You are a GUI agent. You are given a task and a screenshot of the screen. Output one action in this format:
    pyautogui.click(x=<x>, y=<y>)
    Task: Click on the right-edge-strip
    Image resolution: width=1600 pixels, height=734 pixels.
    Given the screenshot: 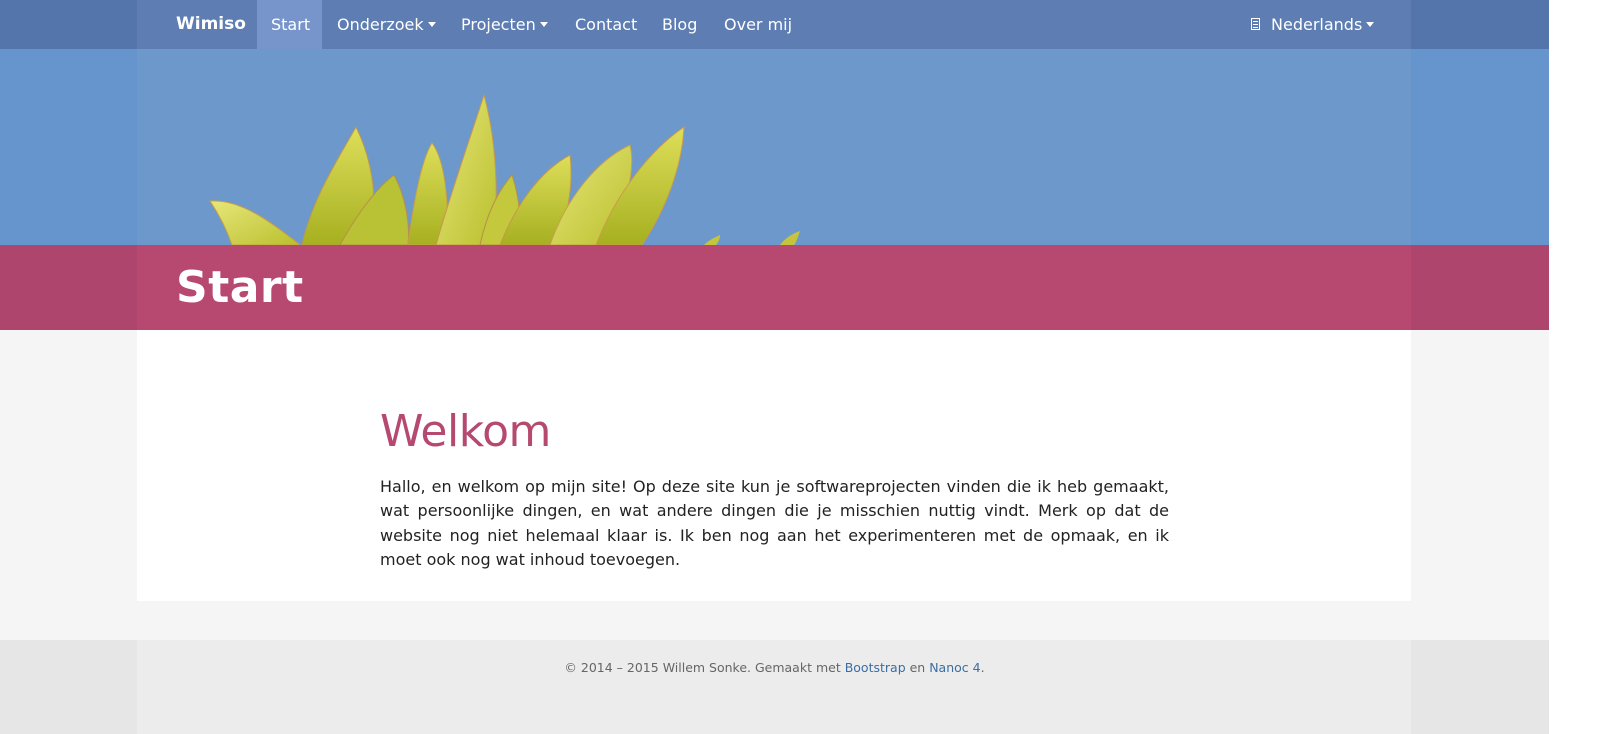 What is the action you would take?
    pyautogui.click(x=1574, y=367)
    